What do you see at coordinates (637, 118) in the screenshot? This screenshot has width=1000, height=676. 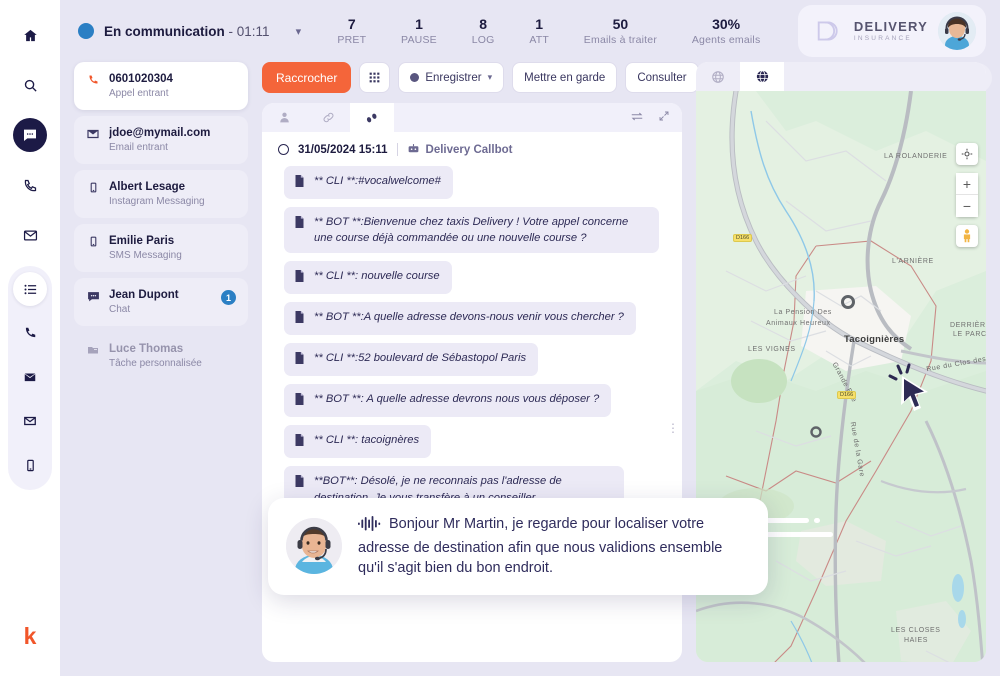 I see `swap-icon` at bounding box center [637, 118].